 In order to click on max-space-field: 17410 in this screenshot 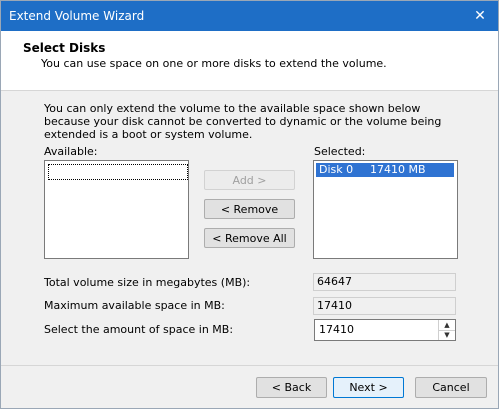, I will do `click(384, 306)`.